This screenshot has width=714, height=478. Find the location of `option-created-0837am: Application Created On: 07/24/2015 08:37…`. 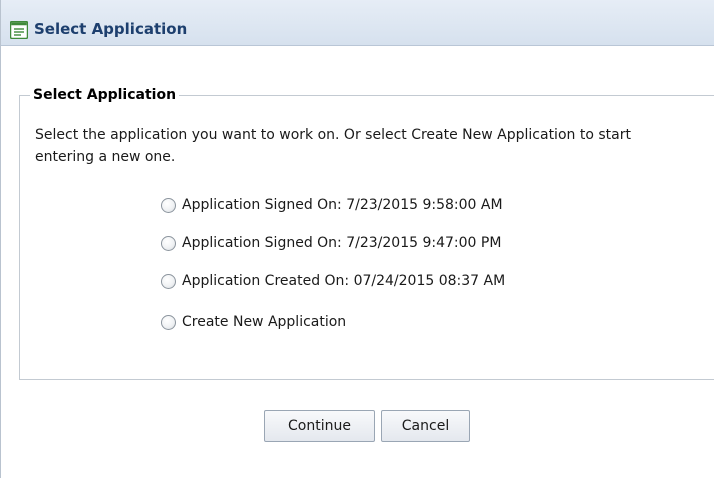

option-created-0837am: Application Created On: 07/24/2015 08:37… is located at coordinates (333, 281).